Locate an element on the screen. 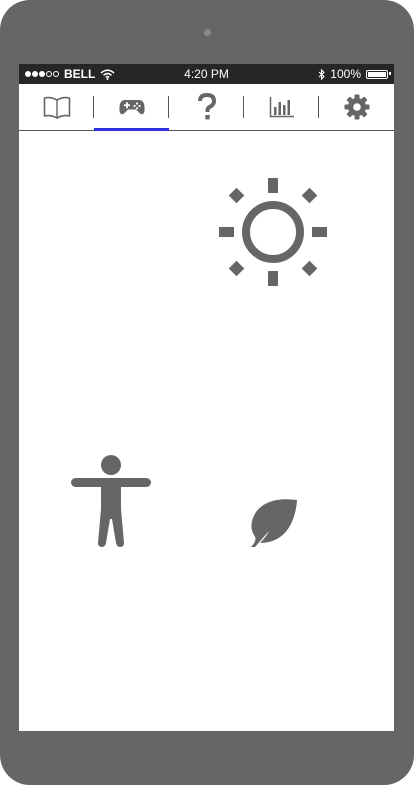  question-mark-icon is located at coordinates (206, 106).